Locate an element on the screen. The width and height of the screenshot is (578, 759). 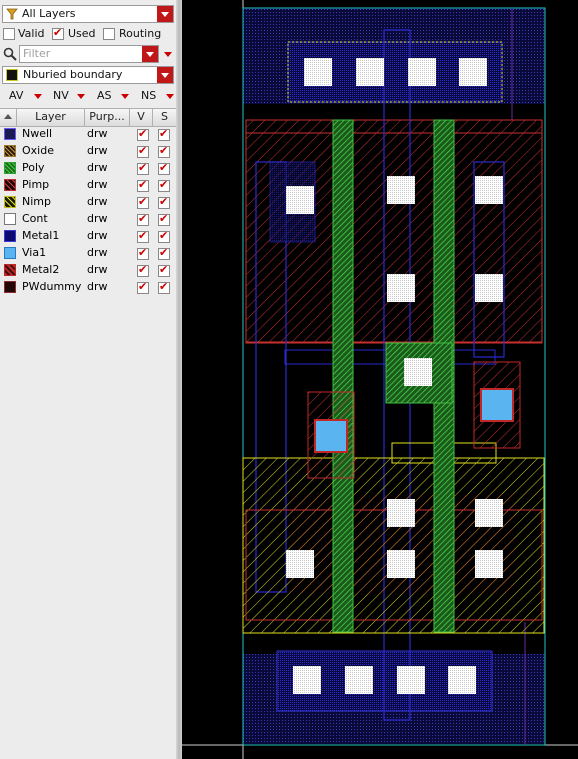
layer-name: Metal2 is located at coordinates (41, 269).